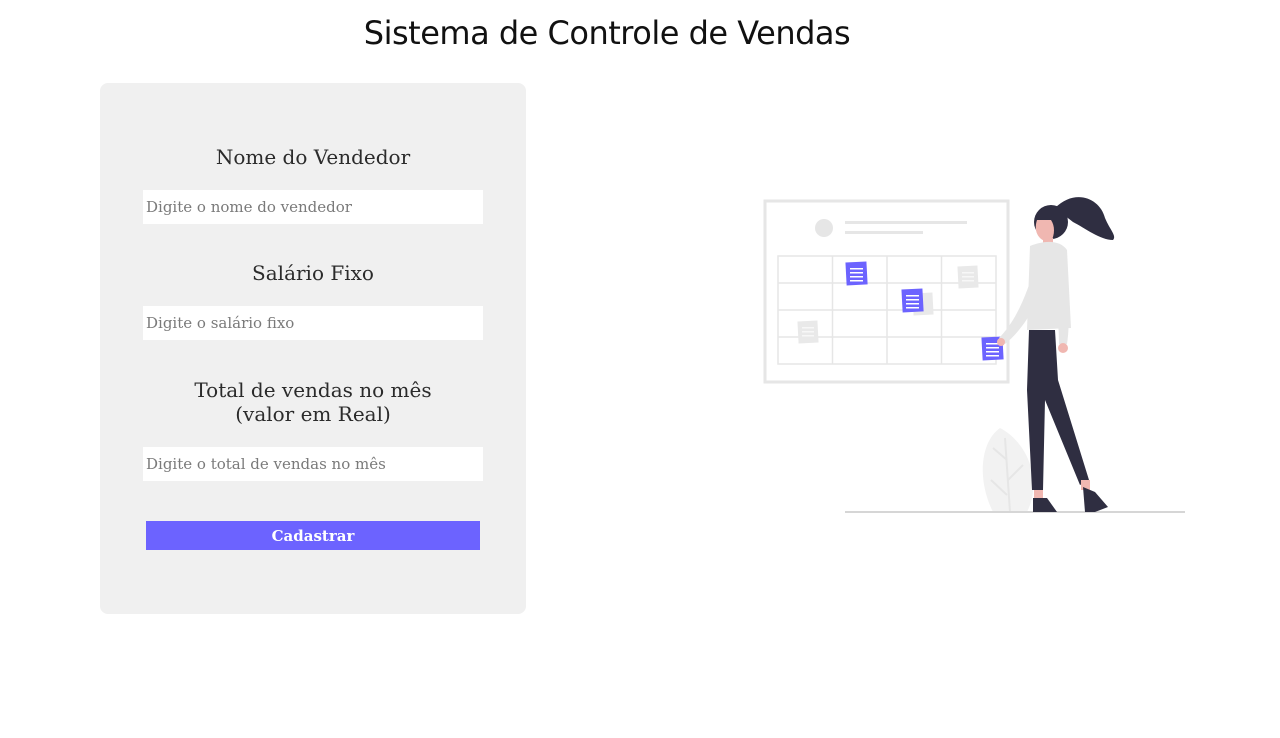  What do you see at coordinates (313, 414) in the screenshot?
I see `monthly-sales-label-line2: (valor em Real)` at bounding box center [313, 414].